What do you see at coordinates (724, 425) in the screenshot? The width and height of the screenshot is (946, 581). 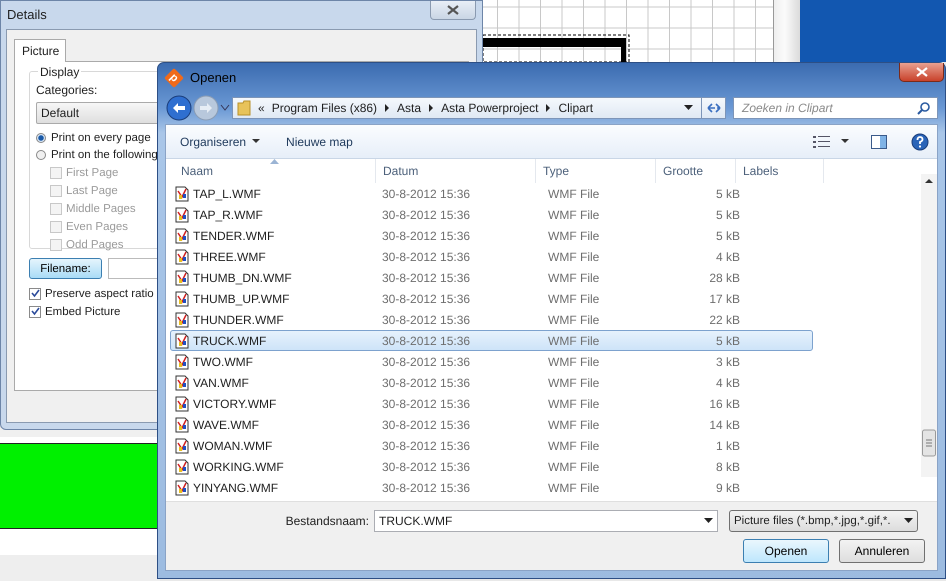 I see `size-cell-text: 14 kB` at bounding box center [724, 425].